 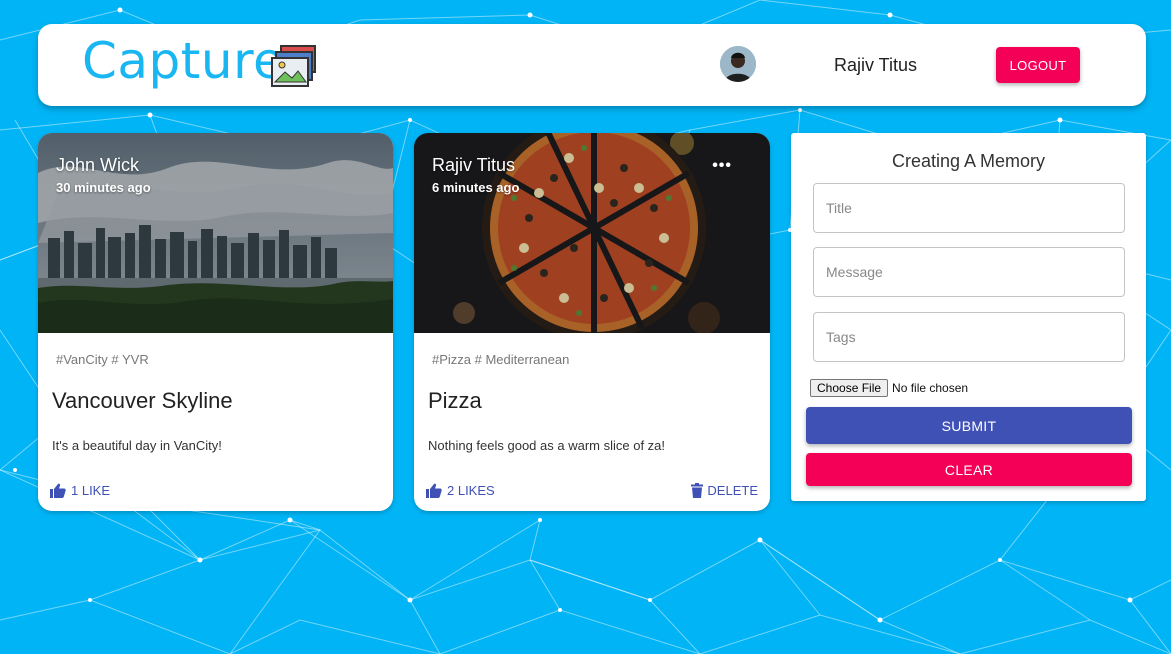 I want to click on message-input, so click(x=969, y=272).